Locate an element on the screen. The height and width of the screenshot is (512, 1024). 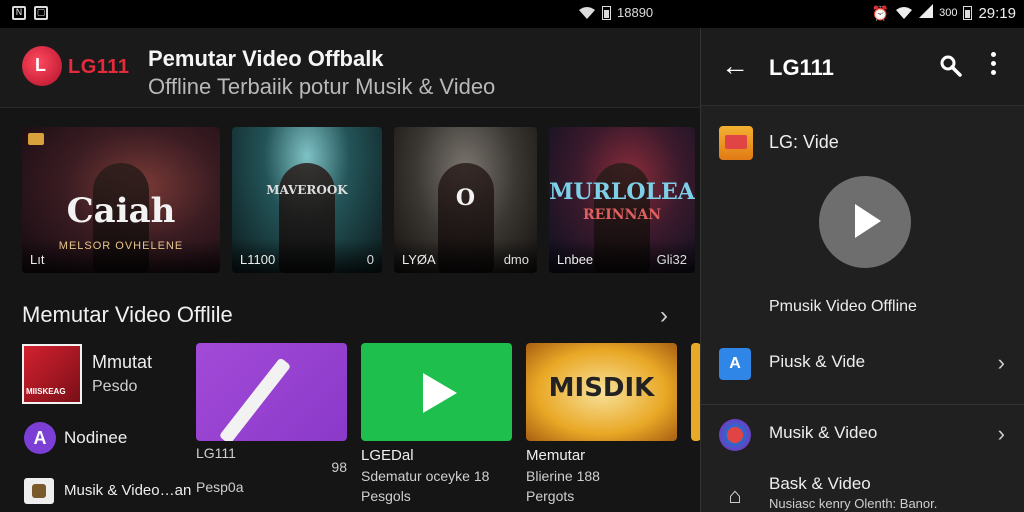
card-image-text: MISDIK is located at coordinates (601, 388).